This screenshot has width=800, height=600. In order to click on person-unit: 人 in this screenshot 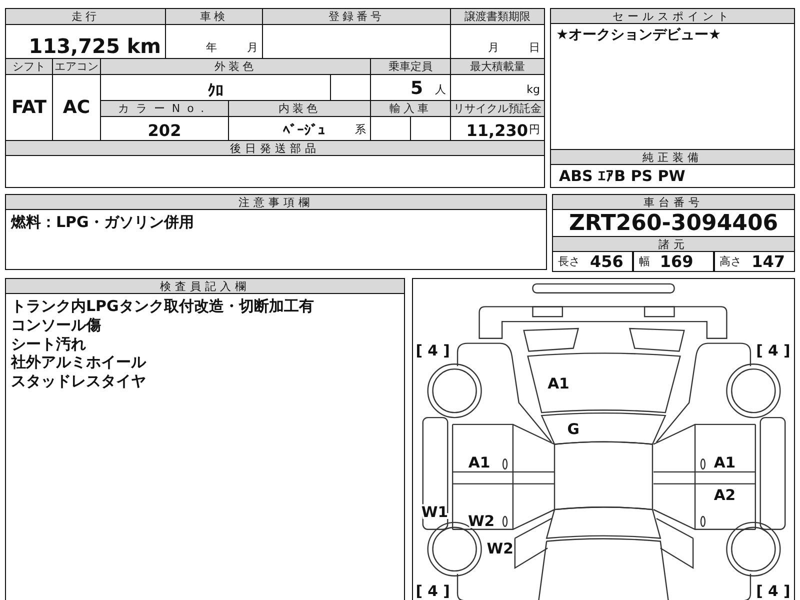, I will do `click(440, 90)`.